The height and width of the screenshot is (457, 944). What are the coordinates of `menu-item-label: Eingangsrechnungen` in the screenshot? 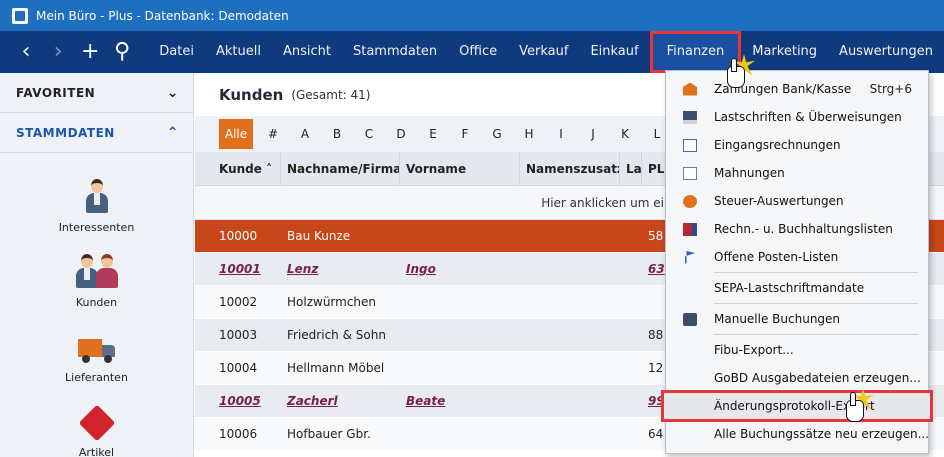 It's located at (777, 145).